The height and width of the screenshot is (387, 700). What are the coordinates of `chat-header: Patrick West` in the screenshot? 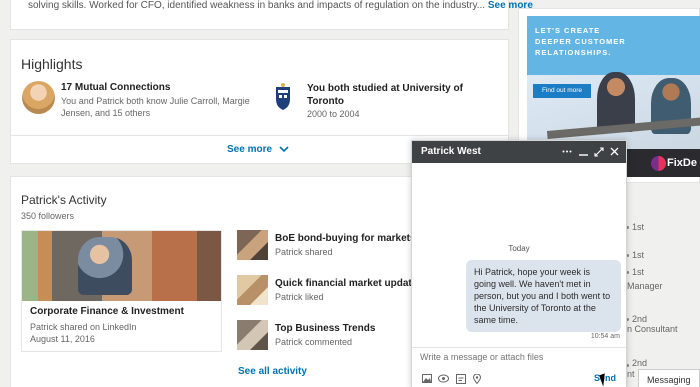 It's located at (519, 152).